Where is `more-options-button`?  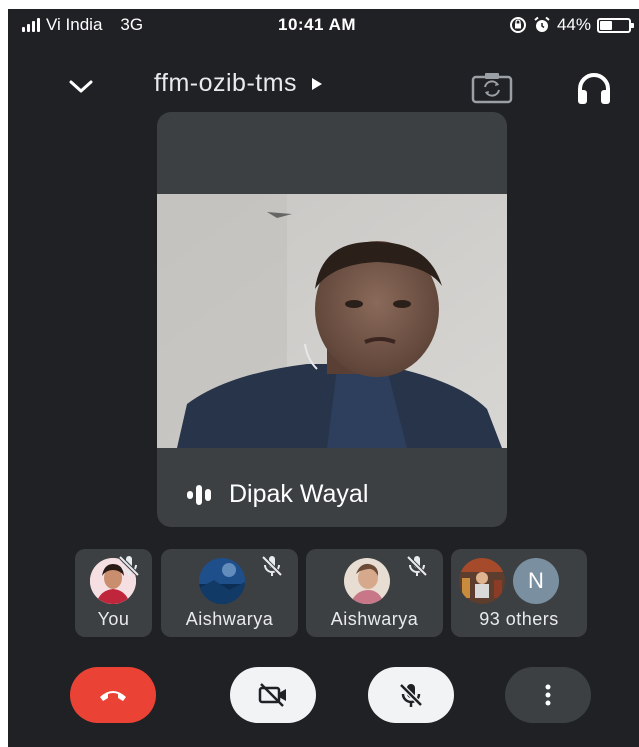
more-options-button is located at coordinates (548, 695).